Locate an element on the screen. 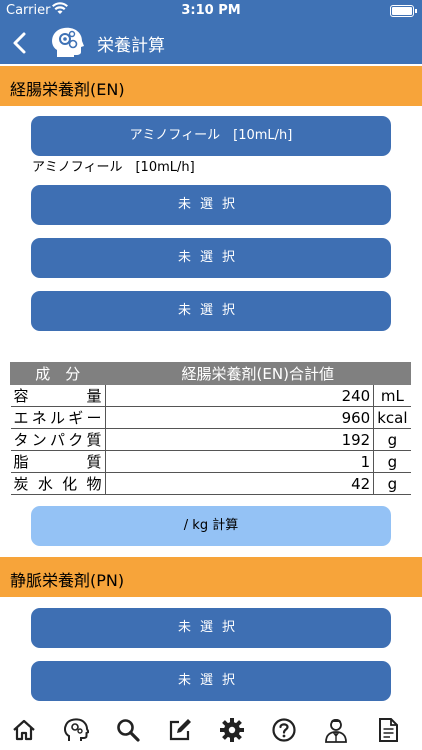 The width and height of the screenshot is (422, 750). table-row: エネルギー 960 kcal is located at coordinates (210, 417).